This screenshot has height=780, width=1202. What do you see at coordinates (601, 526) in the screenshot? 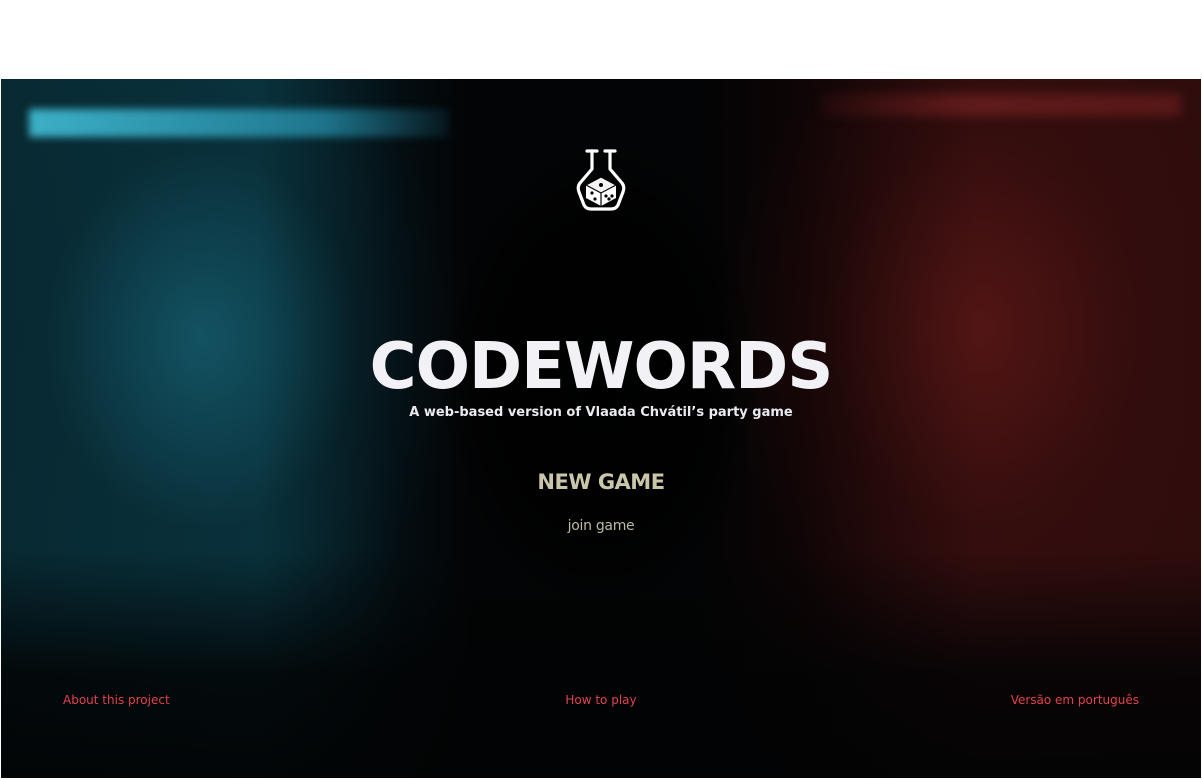
I see `join-game-link: join game` at bounding box center [601, 526].